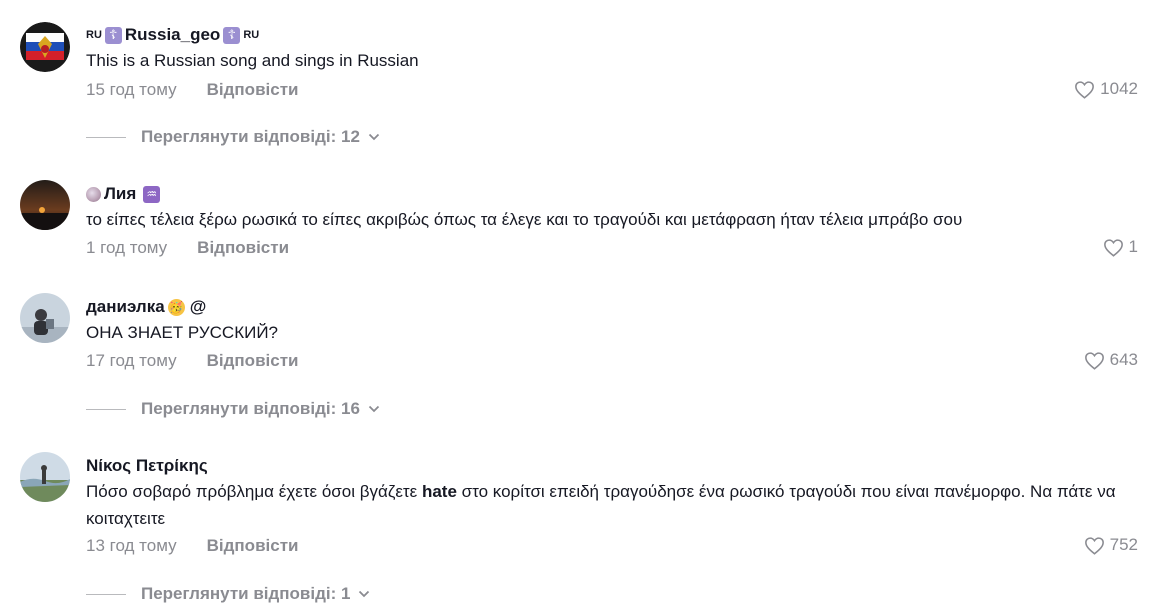  What do you see at coordinates (1123, 359) in the screenshot?
I see `like-count: 643` at bounding box center [1123, 359].